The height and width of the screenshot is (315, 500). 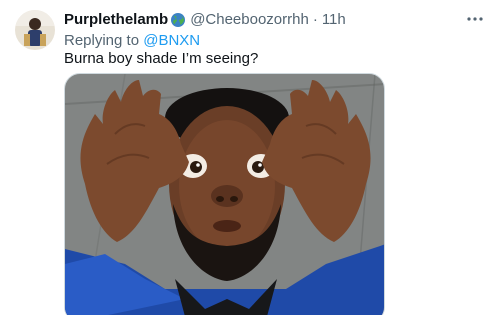 I want to click on reply-prefix: Replying to, so click(x=102, y=40).